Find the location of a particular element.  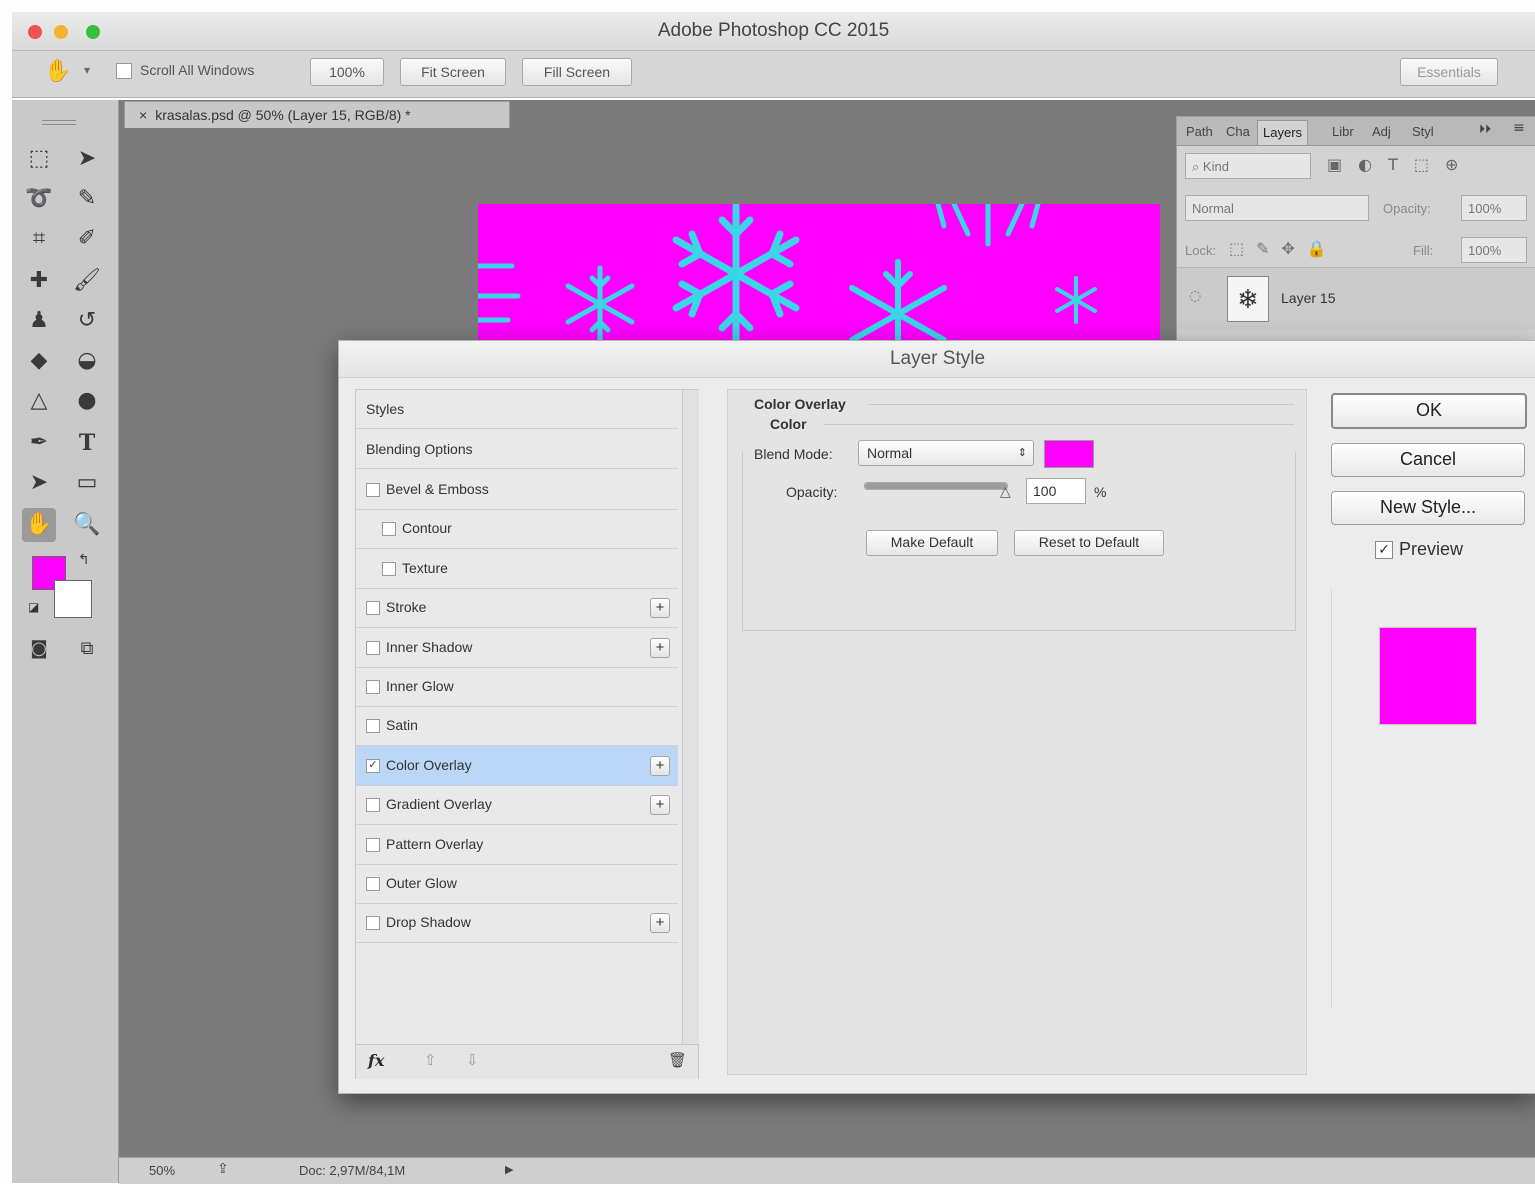

opacity-slider is located at coordinates (936, 486).